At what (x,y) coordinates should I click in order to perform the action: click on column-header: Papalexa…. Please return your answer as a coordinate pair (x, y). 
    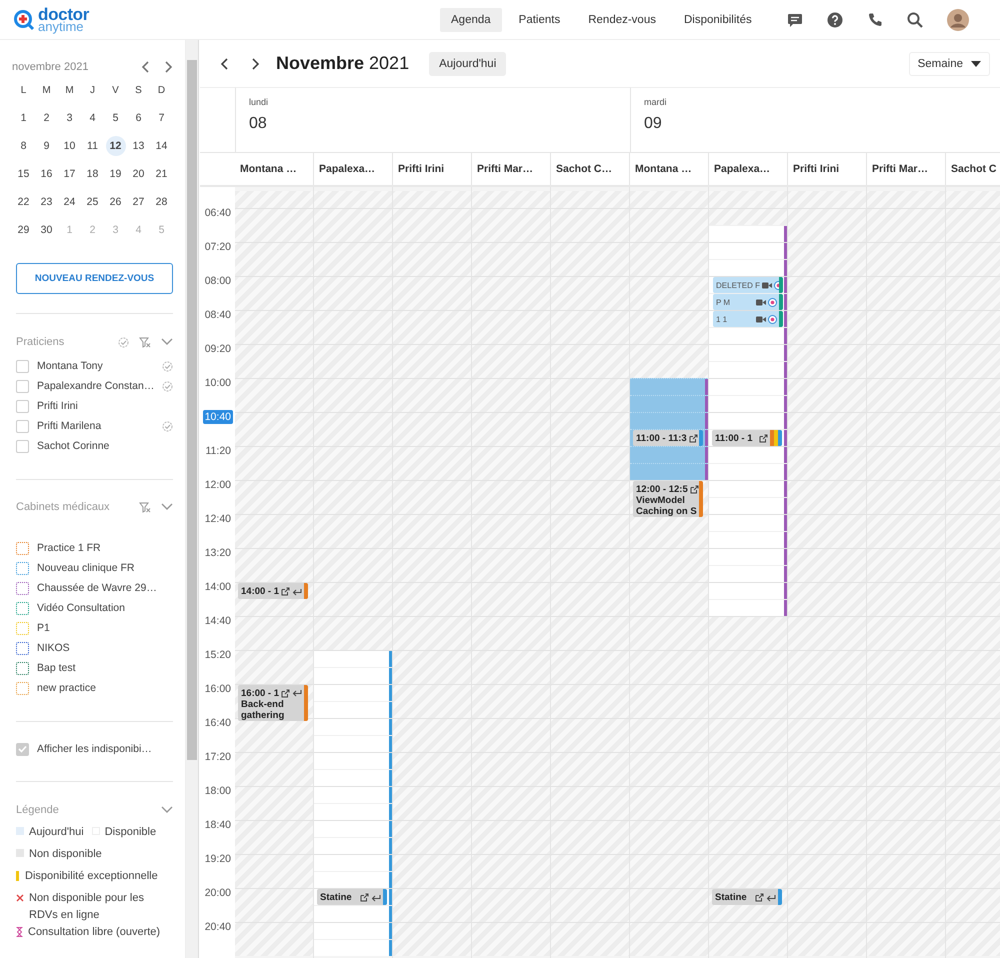
    Looking at the image, I should click on (748, 168).